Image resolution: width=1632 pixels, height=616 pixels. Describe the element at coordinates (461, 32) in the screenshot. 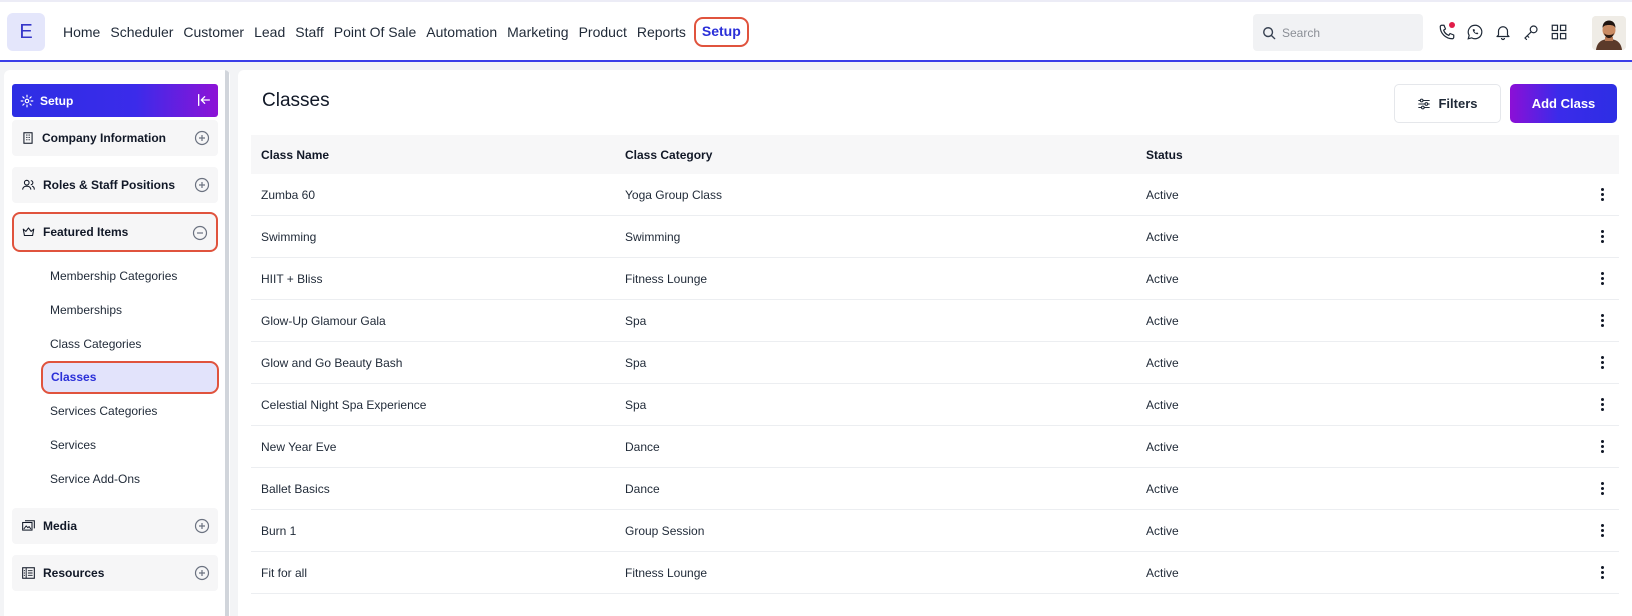

I see `nav-automation: Automation` at that location.